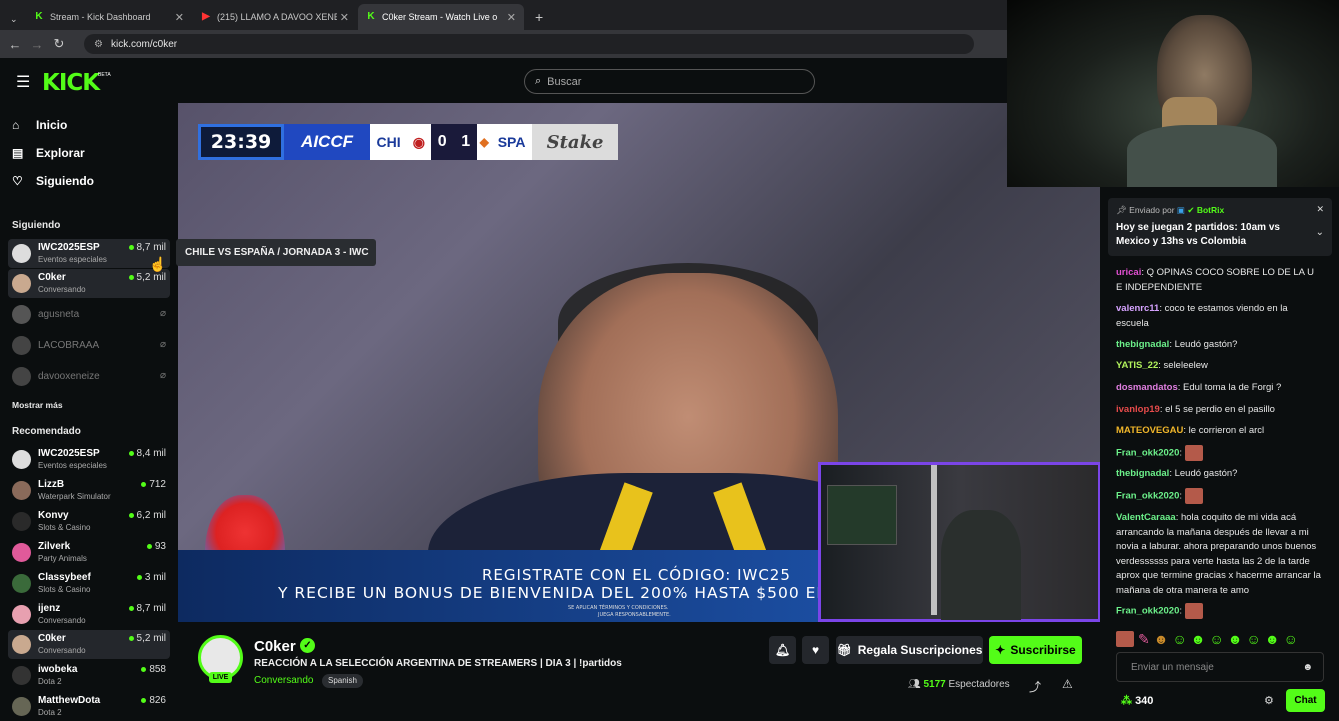 This screenshot has width=1339, height=721. What do you see at coordinates (1320, 209) in the screenshot?
I see `unpin-icon: ✕` at bounding box center [1320, 209].